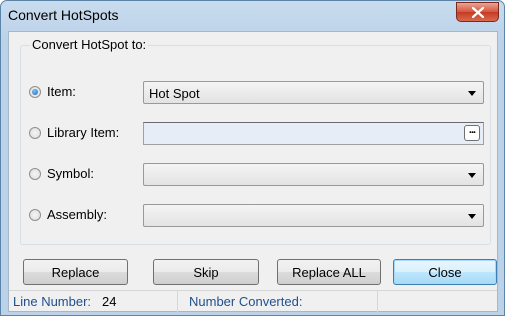 The image size is (505, 316). Describe the element at coordinates (63, 15) in the screenshot. I see `window-title: Convert HotSpots` at that location.